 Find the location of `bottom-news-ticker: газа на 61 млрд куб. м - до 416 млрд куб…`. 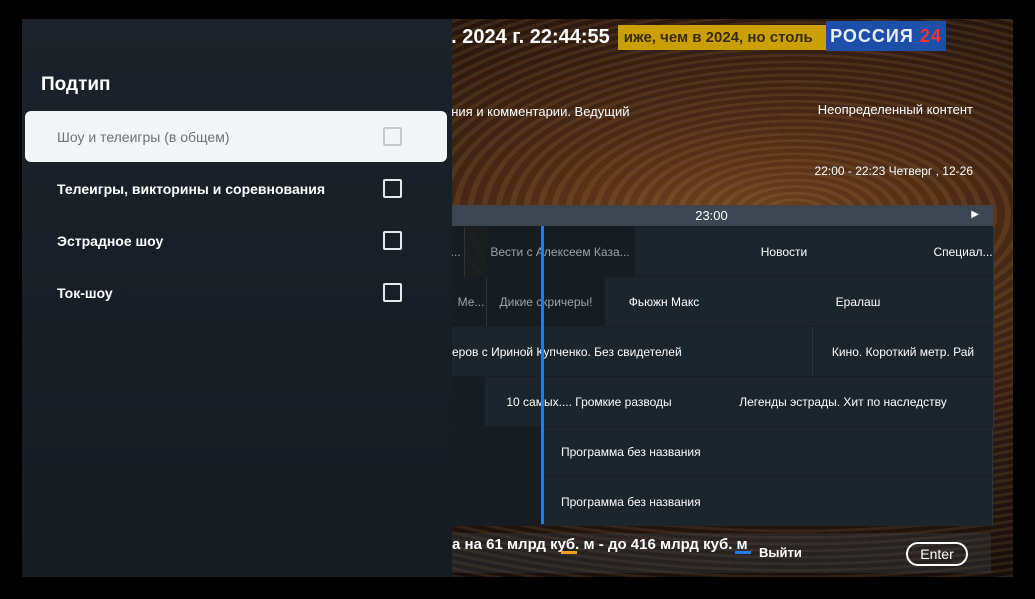

bottom-news-ticker: газа на 61 млрд куб. м - до 416 млрд куб… is located at coordinates (589, 544).